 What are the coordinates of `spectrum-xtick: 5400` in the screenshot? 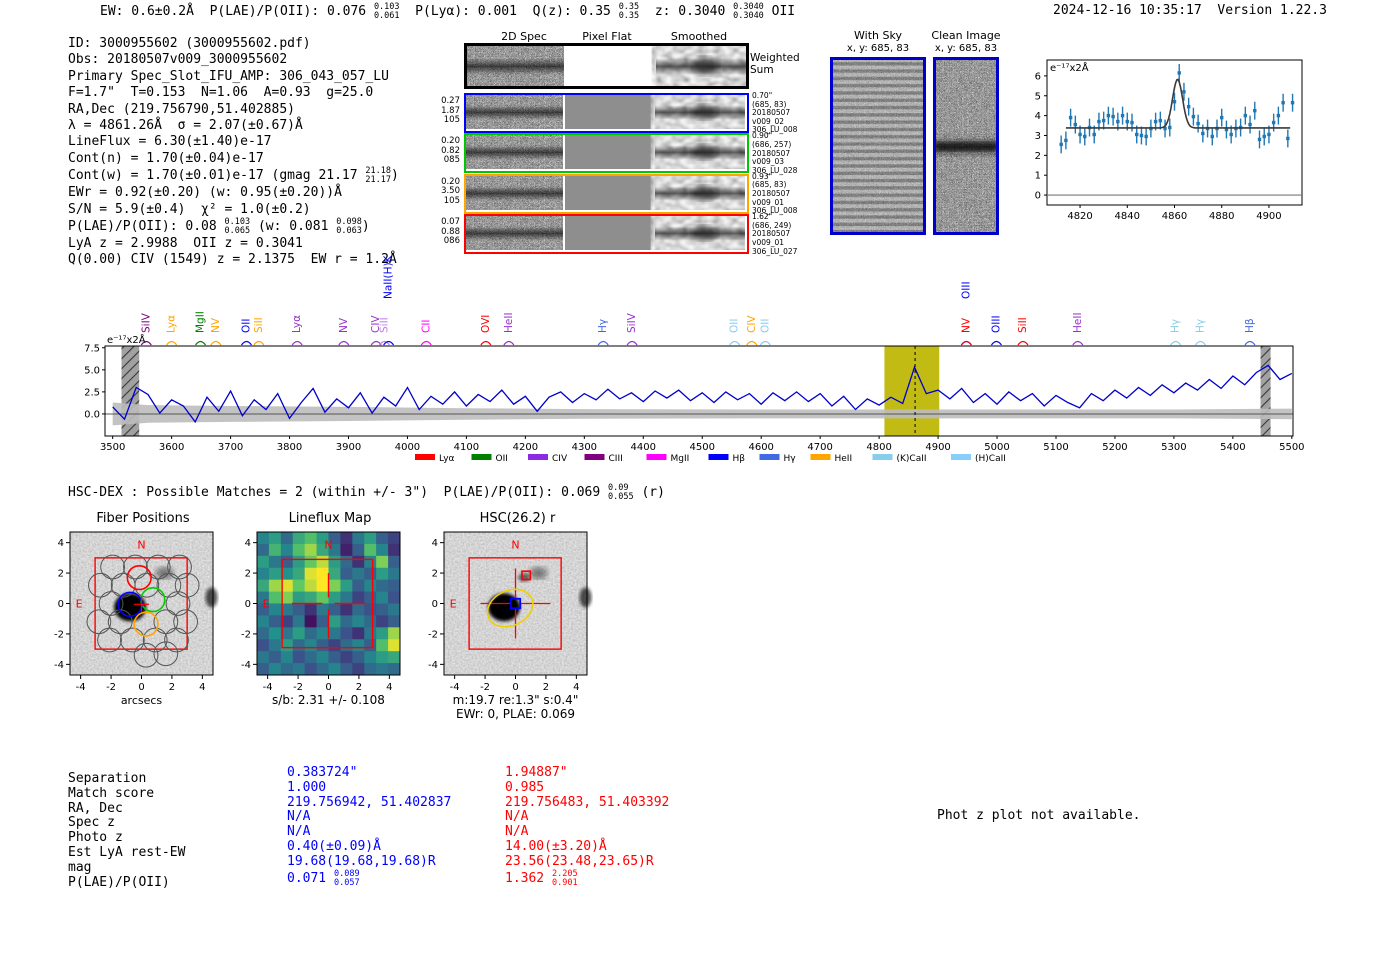 It's located at (1232, 447).